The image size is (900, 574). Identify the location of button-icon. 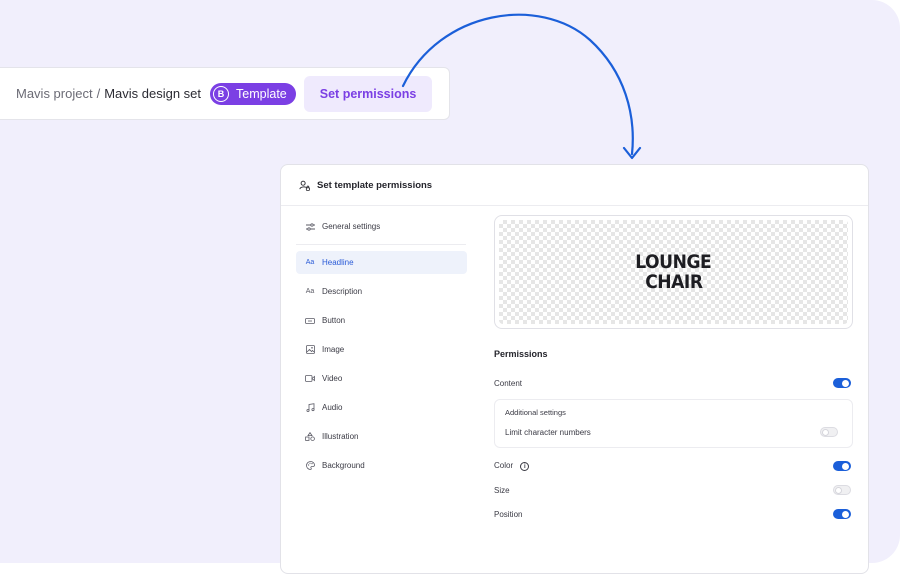
(310, 320).